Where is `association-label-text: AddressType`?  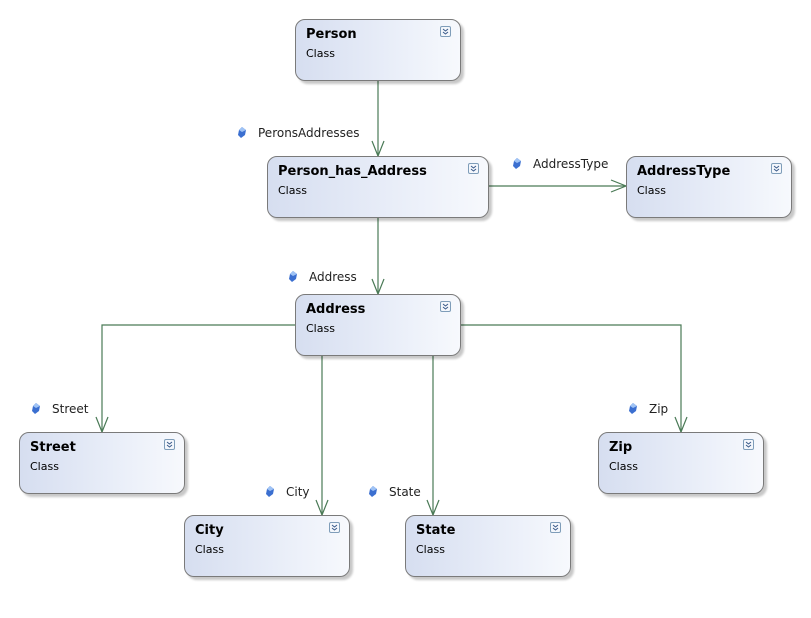 association-label-text: AddressType is located at coordinates (571, 164).